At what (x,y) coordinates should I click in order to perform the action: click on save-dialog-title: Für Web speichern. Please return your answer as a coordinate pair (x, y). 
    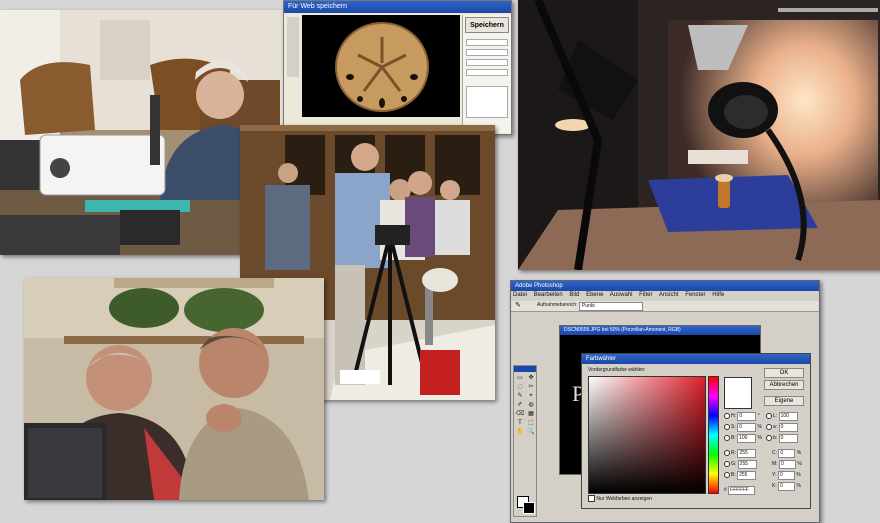
    Looking at the image, I should click on (397, 7).